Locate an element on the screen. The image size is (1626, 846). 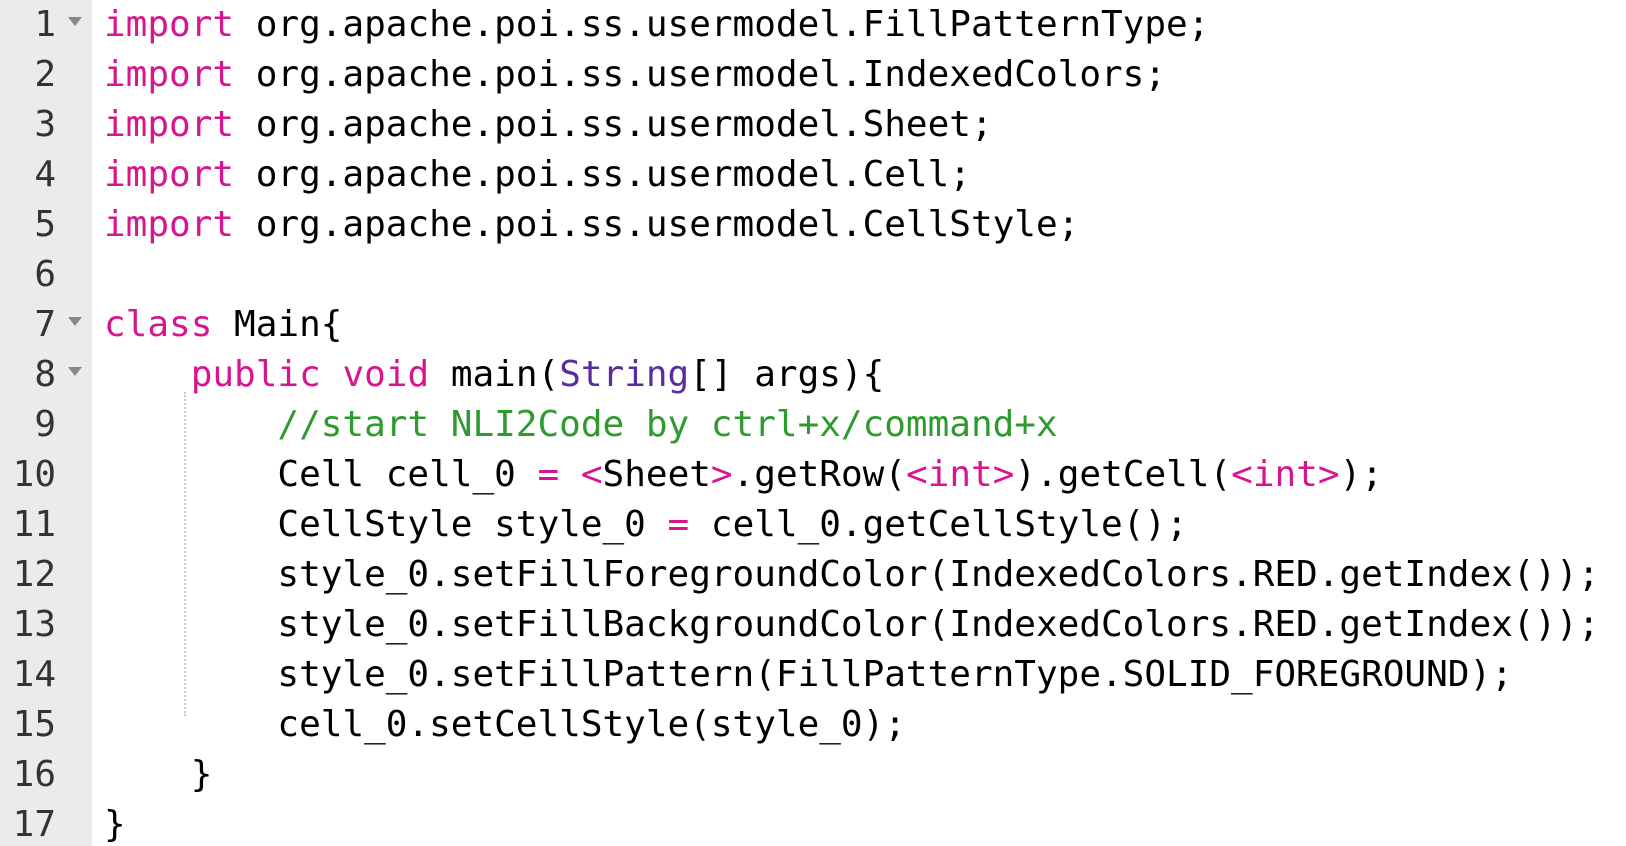
gutter-row: 14 is located at coordinates (46, 675).